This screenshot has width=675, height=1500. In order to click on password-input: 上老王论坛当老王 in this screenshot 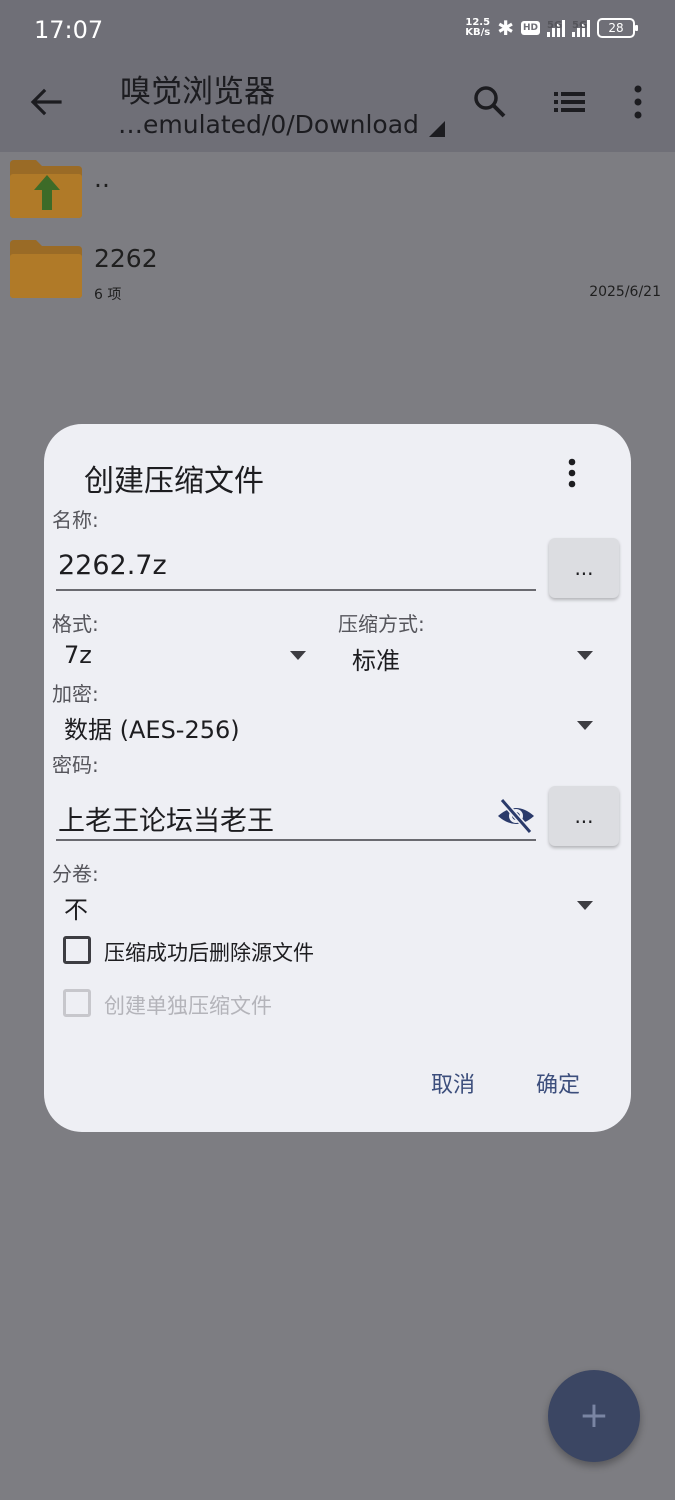, I will do `click(166, 818)`.